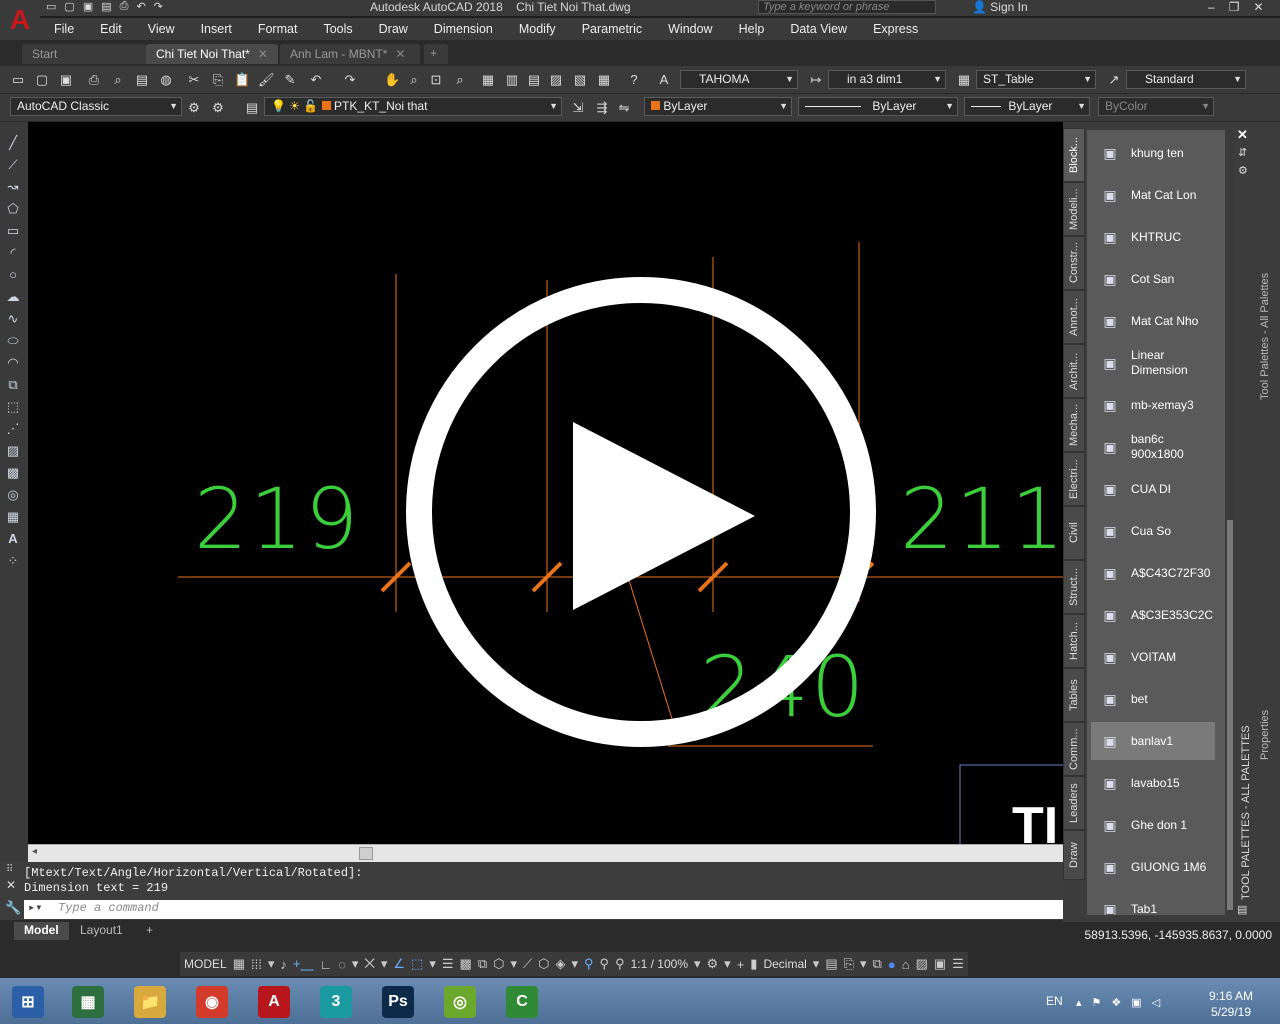 Image resolution: width=1280 pixels, height=1024 pixels. Describe the element at coordinates (659, 964) in the screenshot. I see `annotation-scale-dropdown: 1:1 / 100%` at that location.